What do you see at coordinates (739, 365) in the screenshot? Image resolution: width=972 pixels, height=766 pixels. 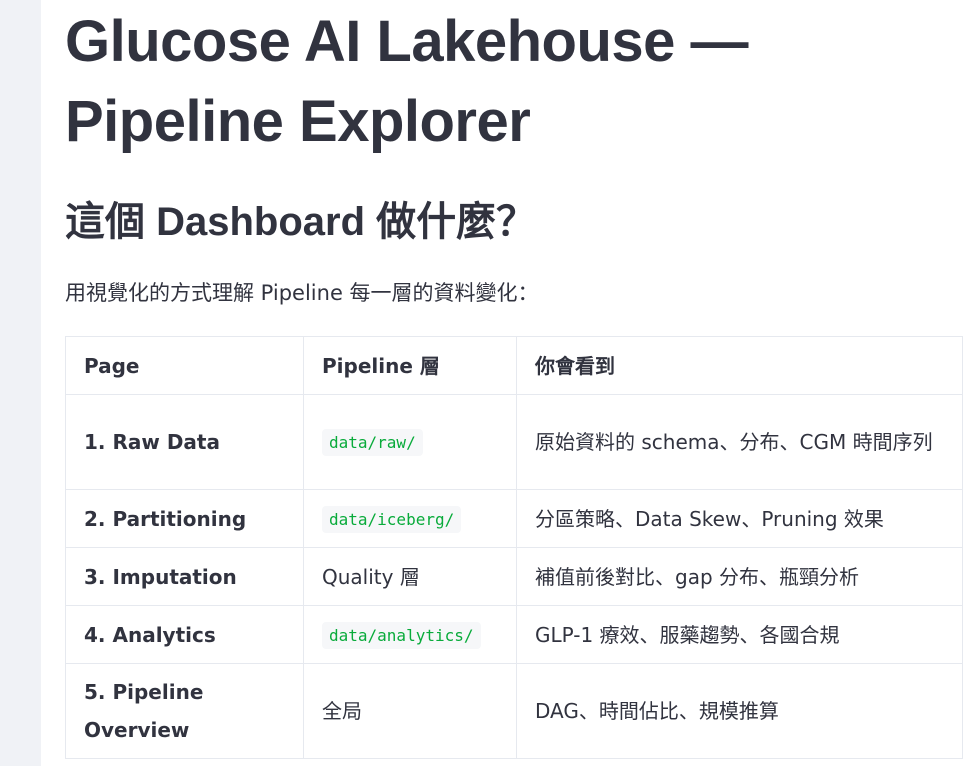 I see `header-you-will-see: 你會看到` at bounding box center [739, 365].